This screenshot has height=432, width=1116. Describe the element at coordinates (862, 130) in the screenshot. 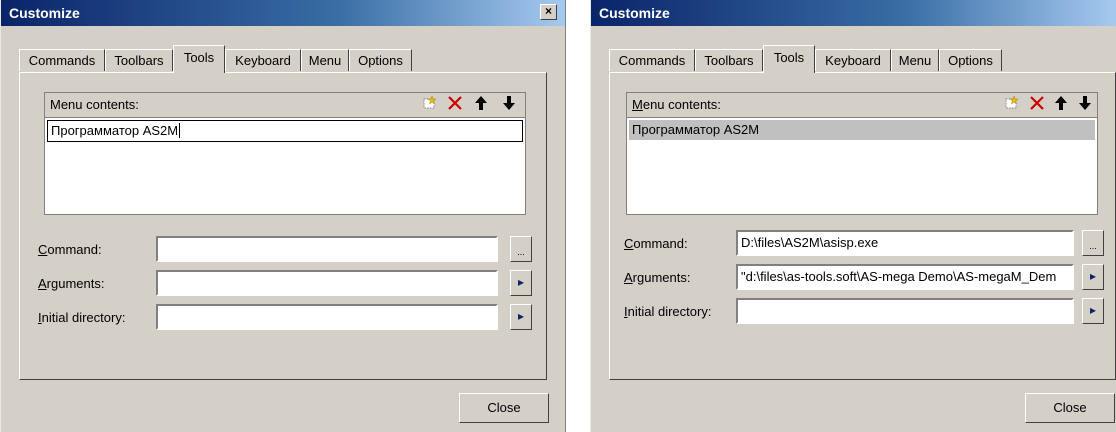

I see `menu-item-selected: Программатор AS2M` at that location.